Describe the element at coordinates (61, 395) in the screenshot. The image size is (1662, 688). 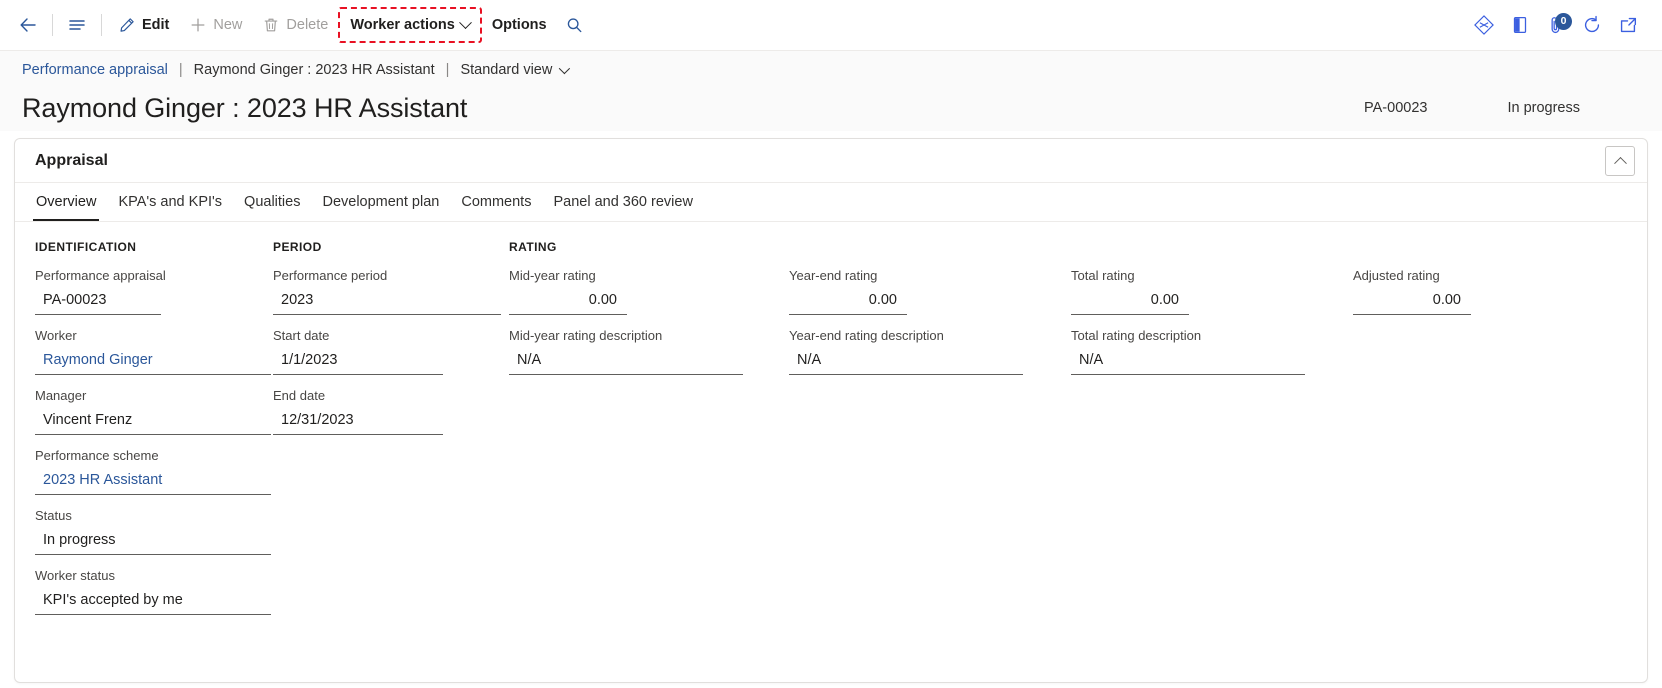
I see `field-manager-label: Manager` at that location.